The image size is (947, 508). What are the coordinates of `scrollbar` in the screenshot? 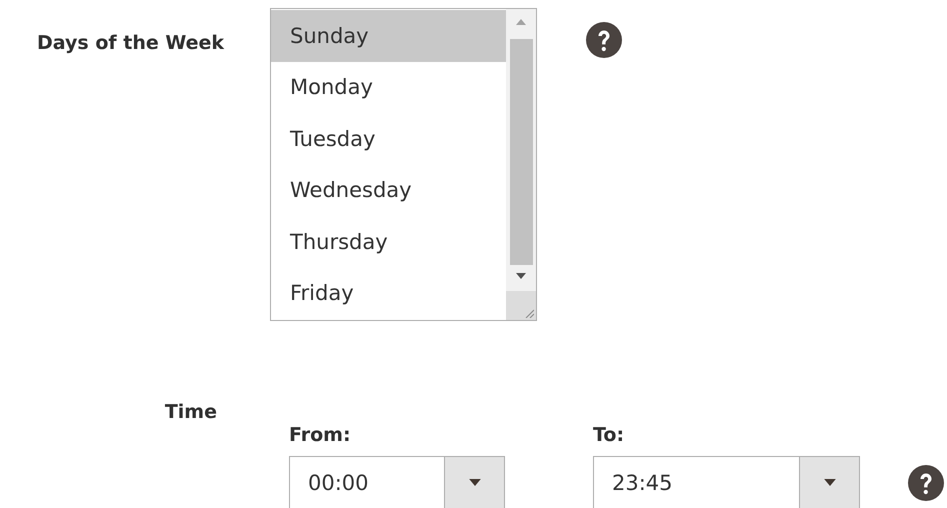 It's located at (521, 164).